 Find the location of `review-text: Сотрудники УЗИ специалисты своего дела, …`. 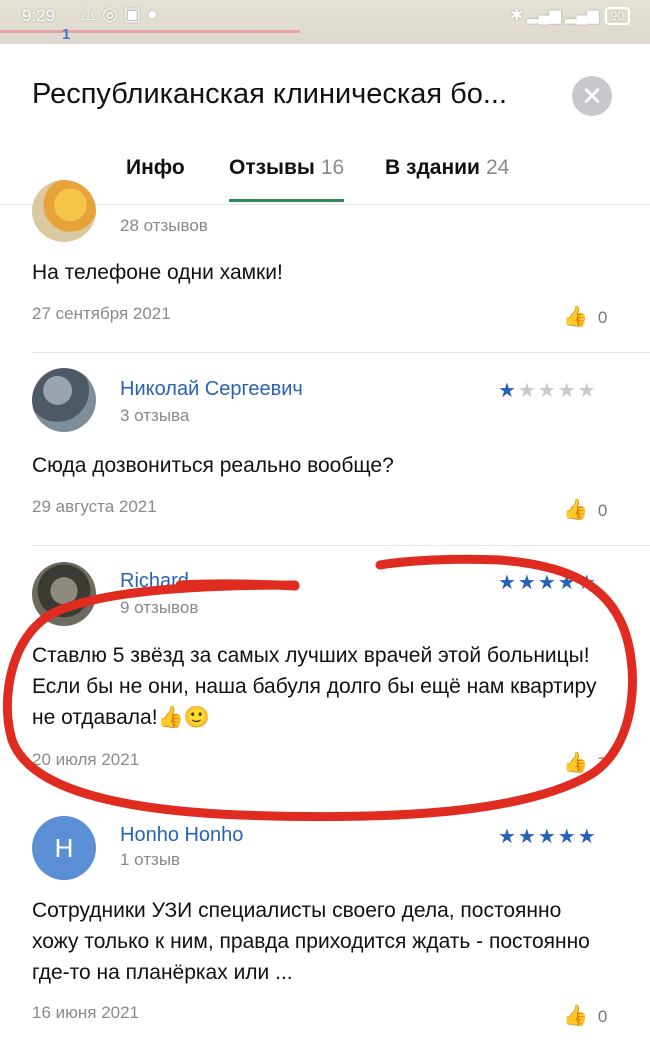

review-text: Сотрудники УЗИ специалисты своего дела, … is located at coordinates (311, 941).